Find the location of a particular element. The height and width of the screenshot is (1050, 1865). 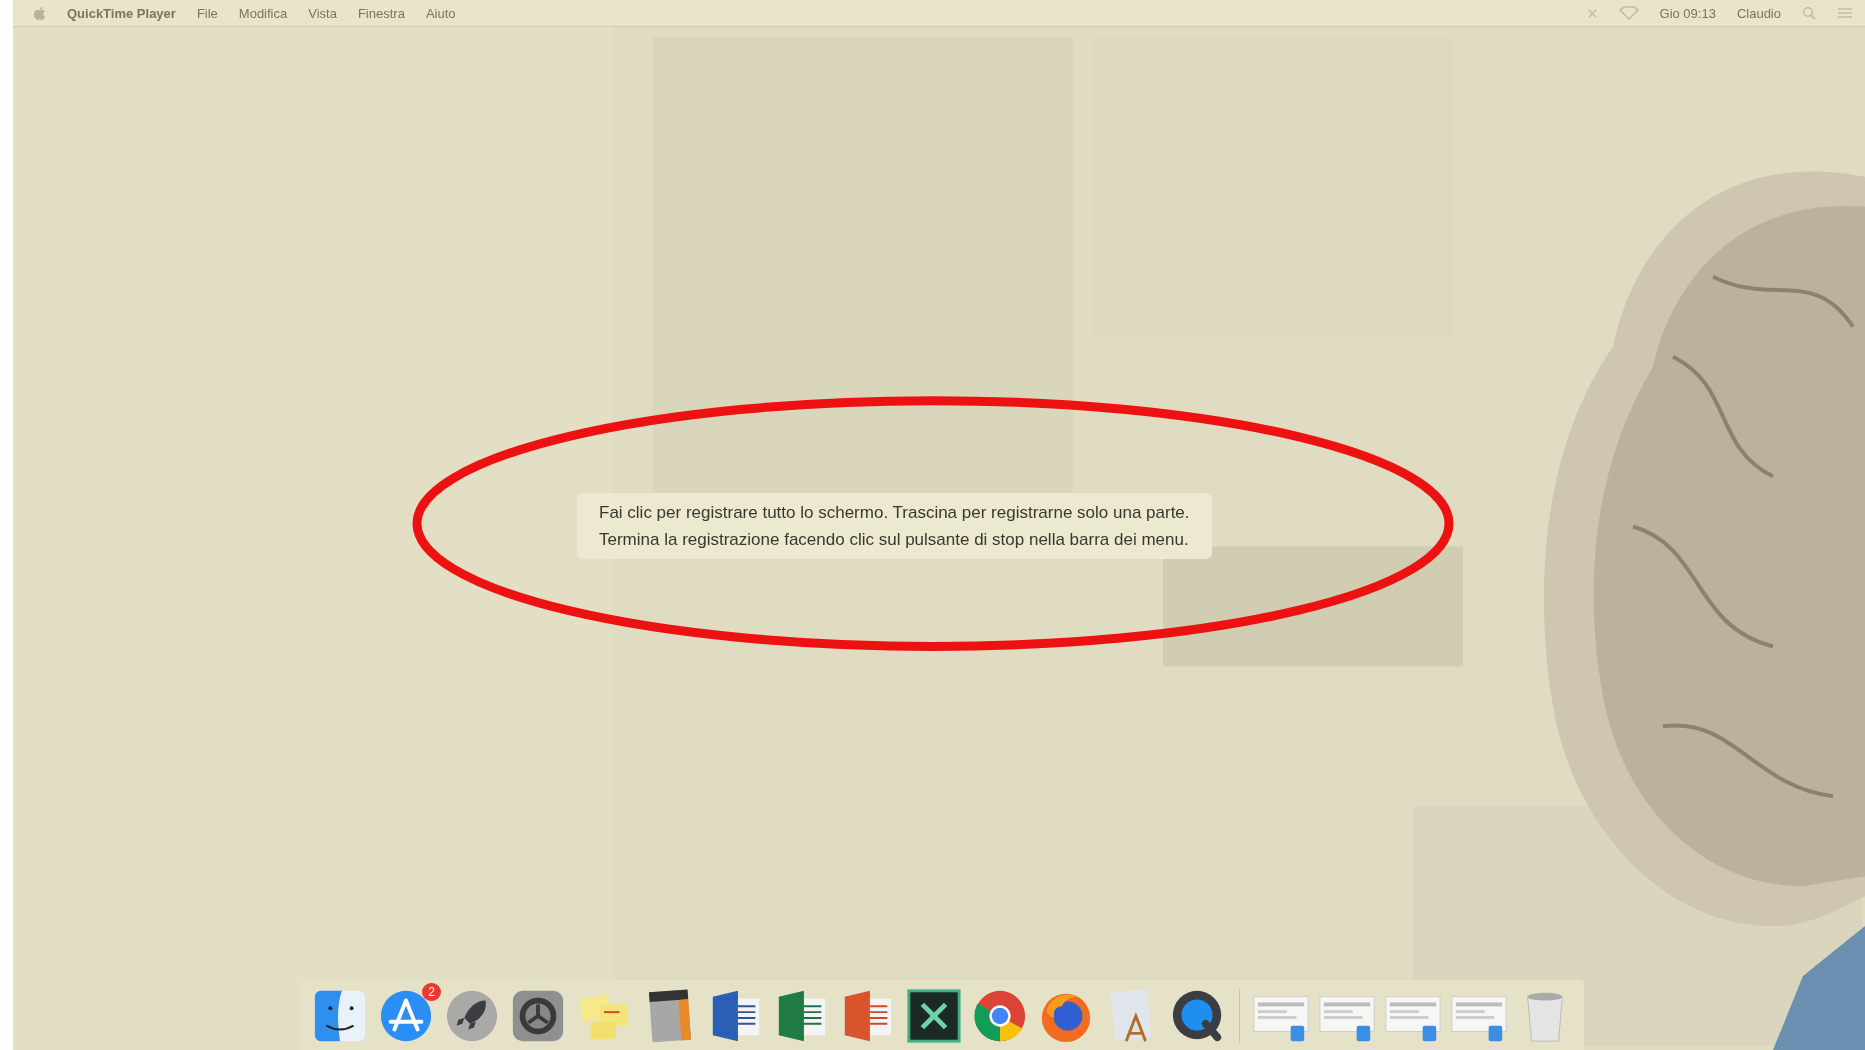

menu-item: Aiuto is located at coordinates (440, 13).